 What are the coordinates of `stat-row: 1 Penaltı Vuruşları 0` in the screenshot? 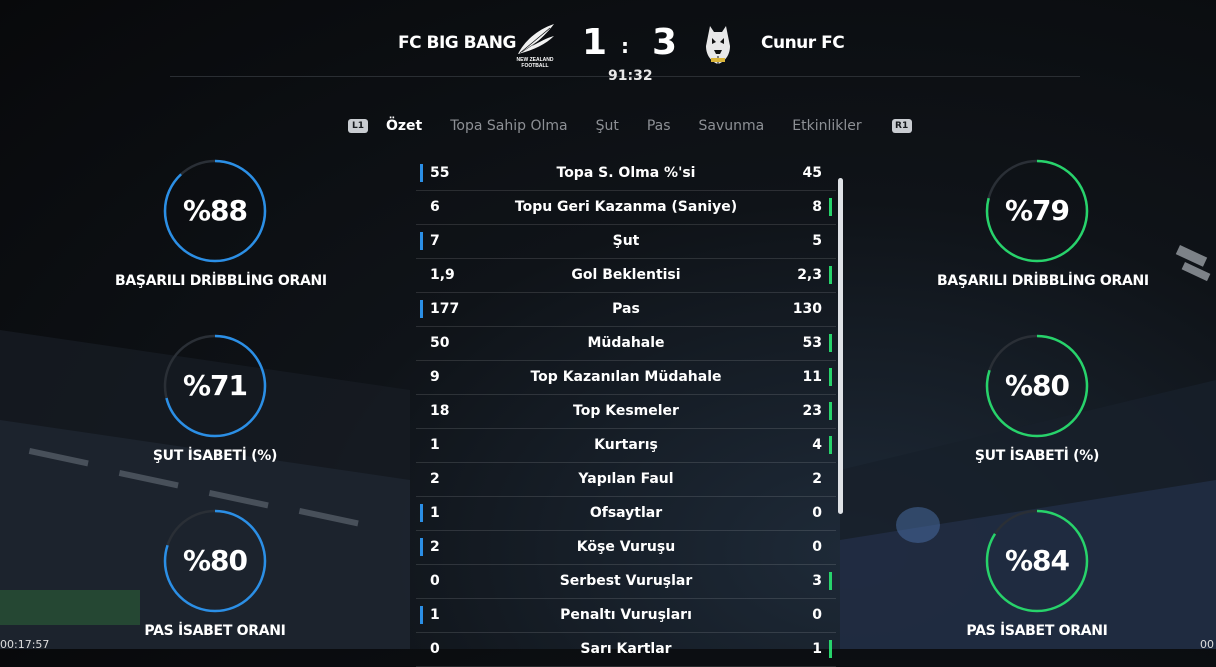 It's located at (626, 616).